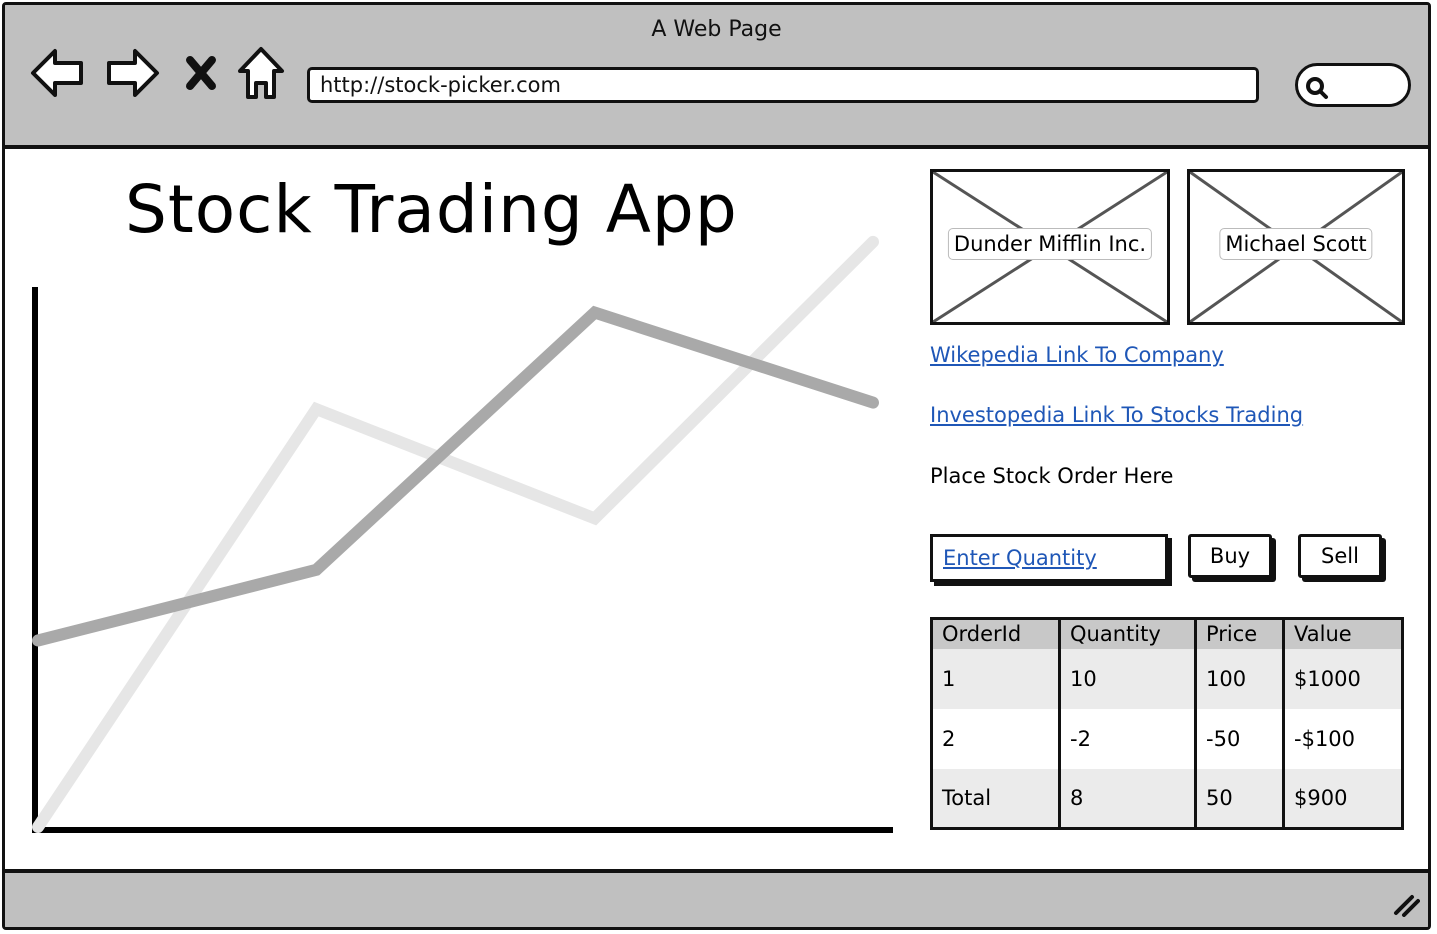 This screenshot has width=1437, height=934. Describe the element at coordinates (1296, 244) in the screenshot. I see `person-image-label: Michael Scott` at that location.